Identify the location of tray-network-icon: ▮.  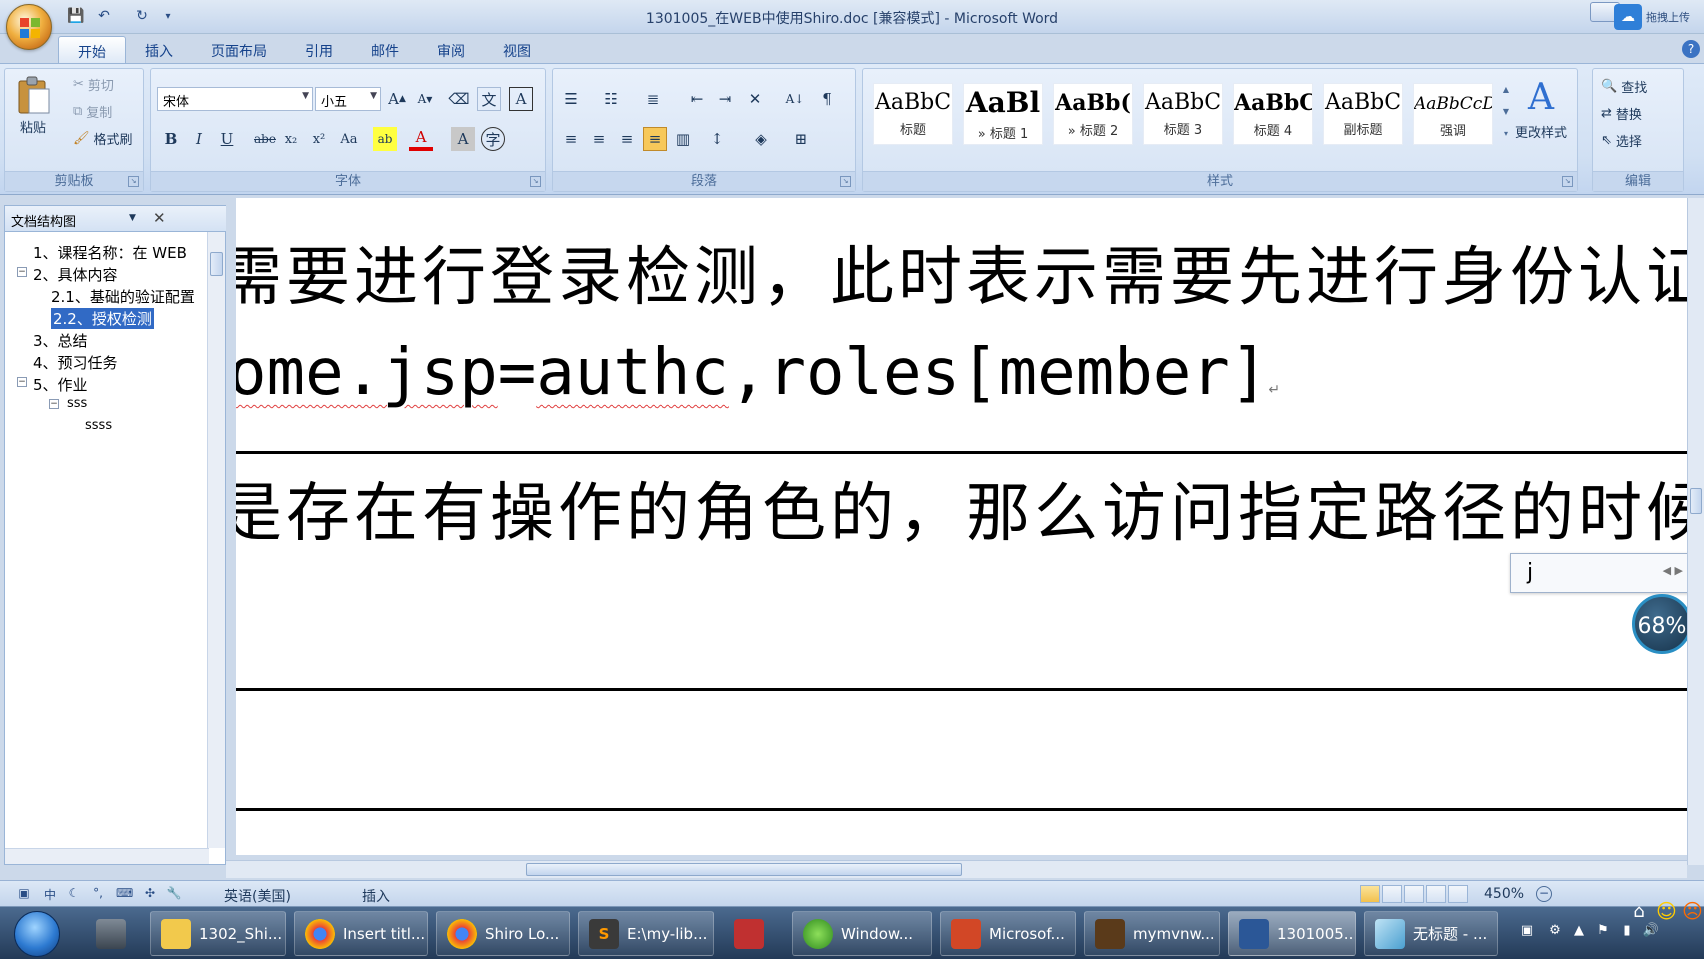
(1627, 932).